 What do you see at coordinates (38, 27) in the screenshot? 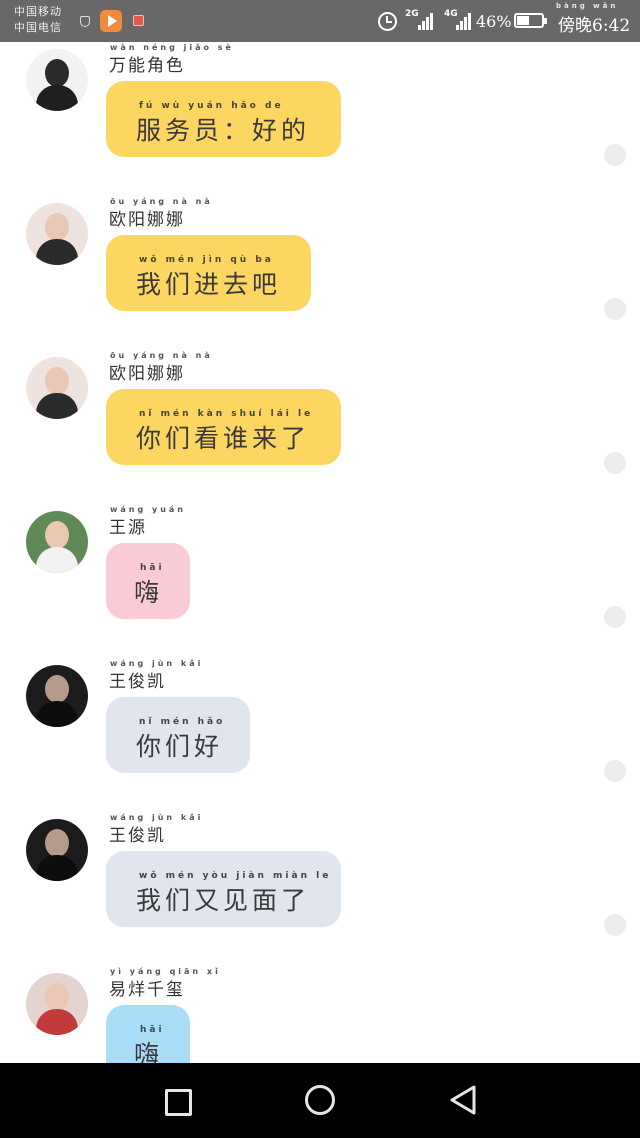
I see `carrier-2-label: 中国电信` at bounding box center [38, 27].